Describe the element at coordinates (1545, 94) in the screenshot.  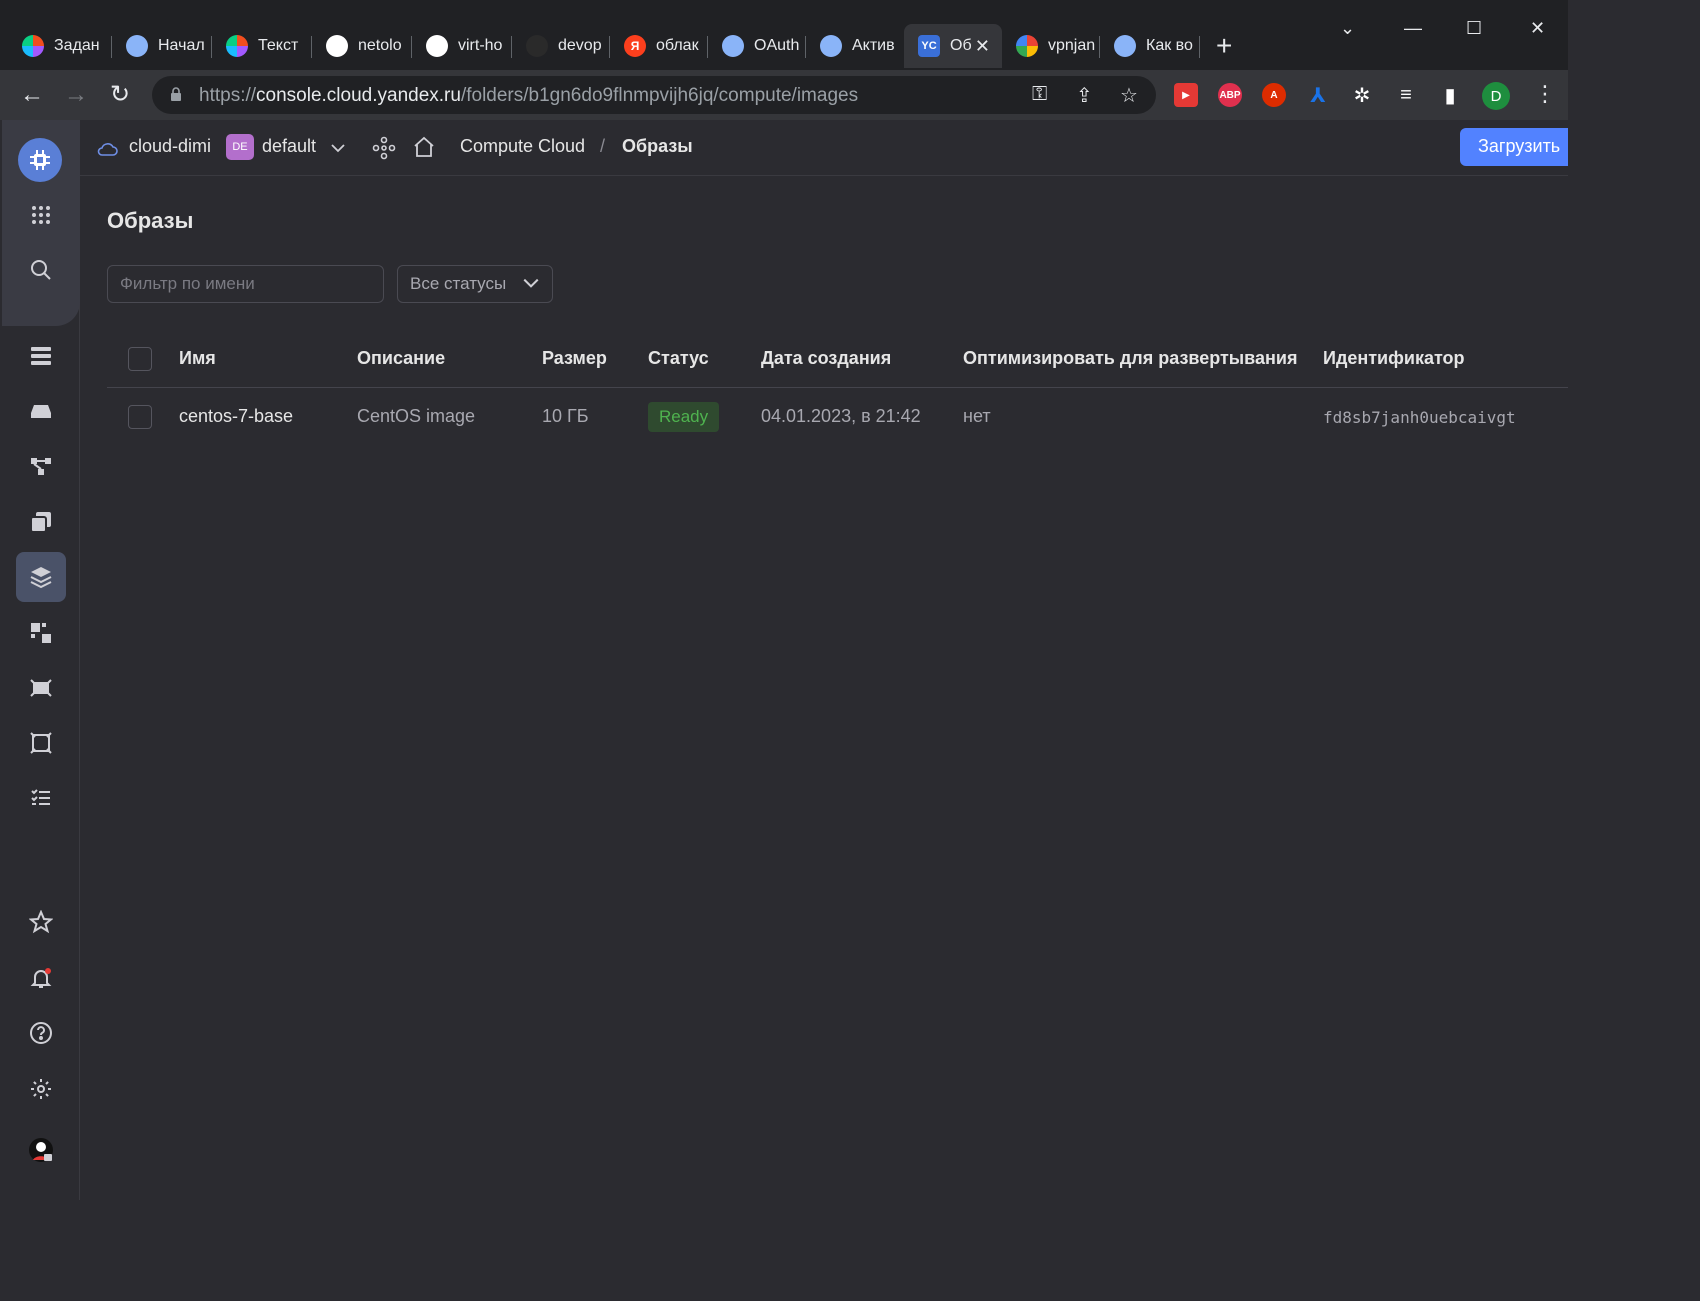
I see `menu-icon: ⋮` at that location.